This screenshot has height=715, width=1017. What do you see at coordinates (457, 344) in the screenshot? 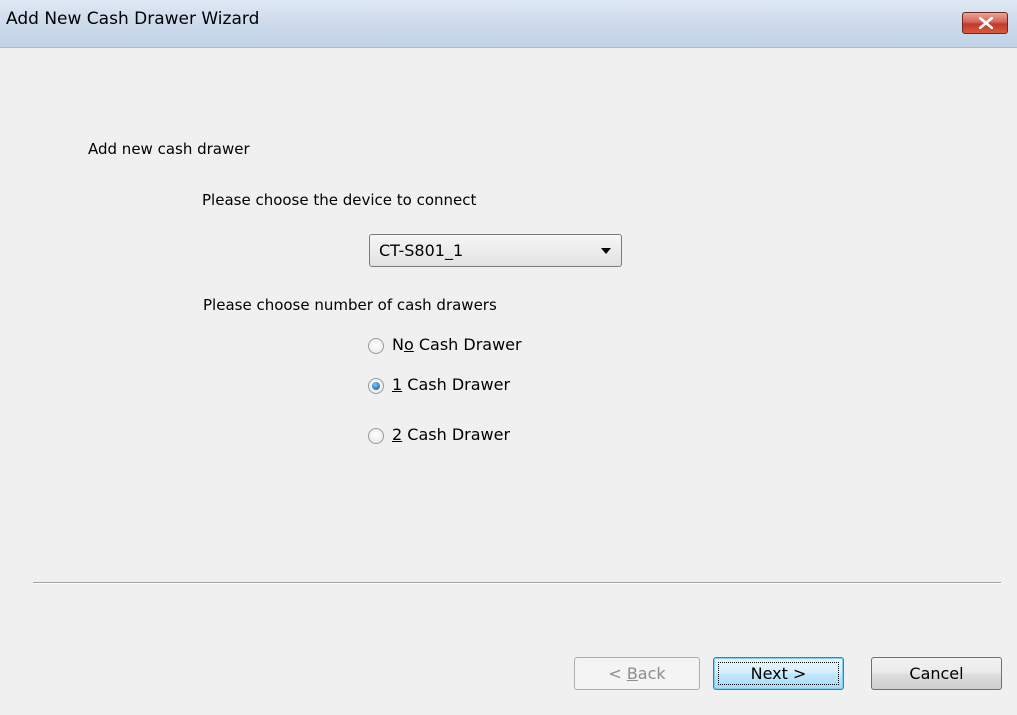
I see `radio-label: No Cash Drawer` at bounding box center [457, 344].